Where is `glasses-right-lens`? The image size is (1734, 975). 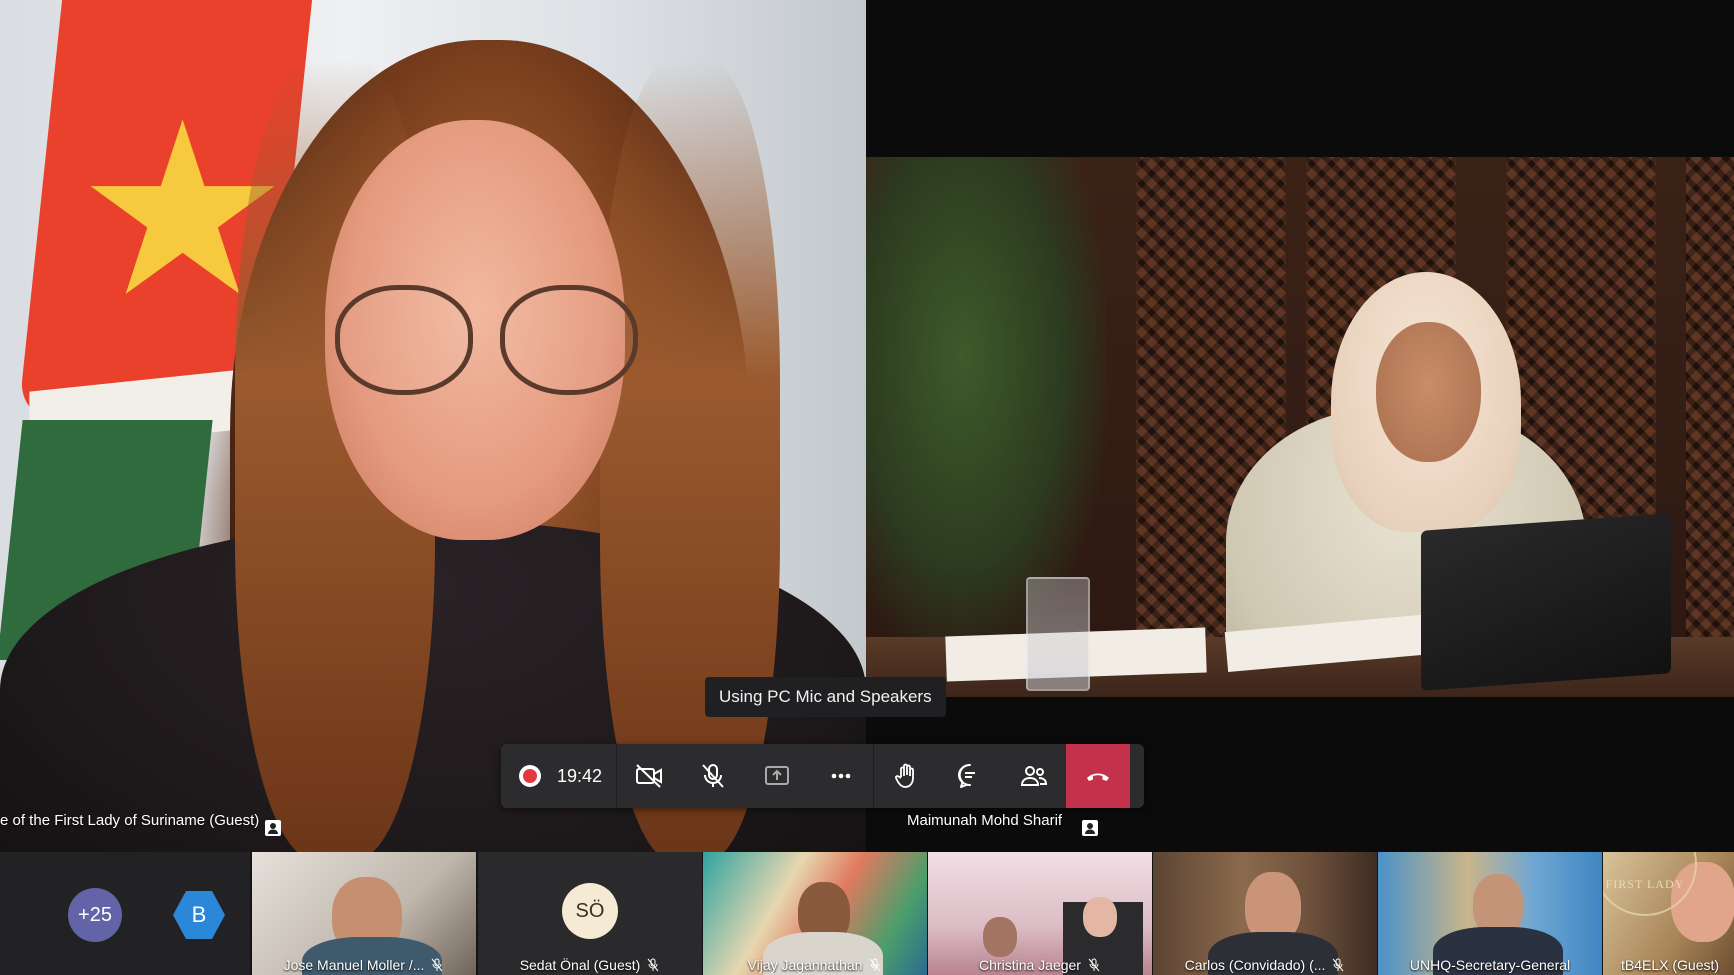
glasses-right-lens is located at coordinates (569, 340).